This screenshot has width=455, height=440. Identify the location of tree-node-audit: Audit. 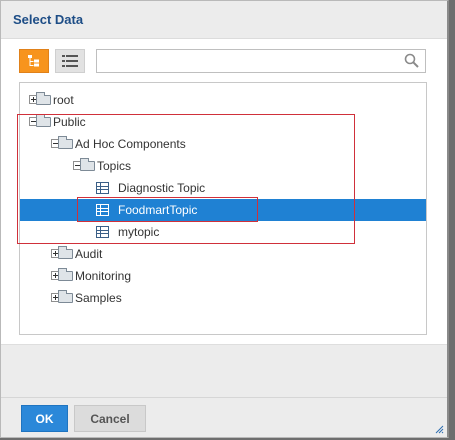
(223, 254).